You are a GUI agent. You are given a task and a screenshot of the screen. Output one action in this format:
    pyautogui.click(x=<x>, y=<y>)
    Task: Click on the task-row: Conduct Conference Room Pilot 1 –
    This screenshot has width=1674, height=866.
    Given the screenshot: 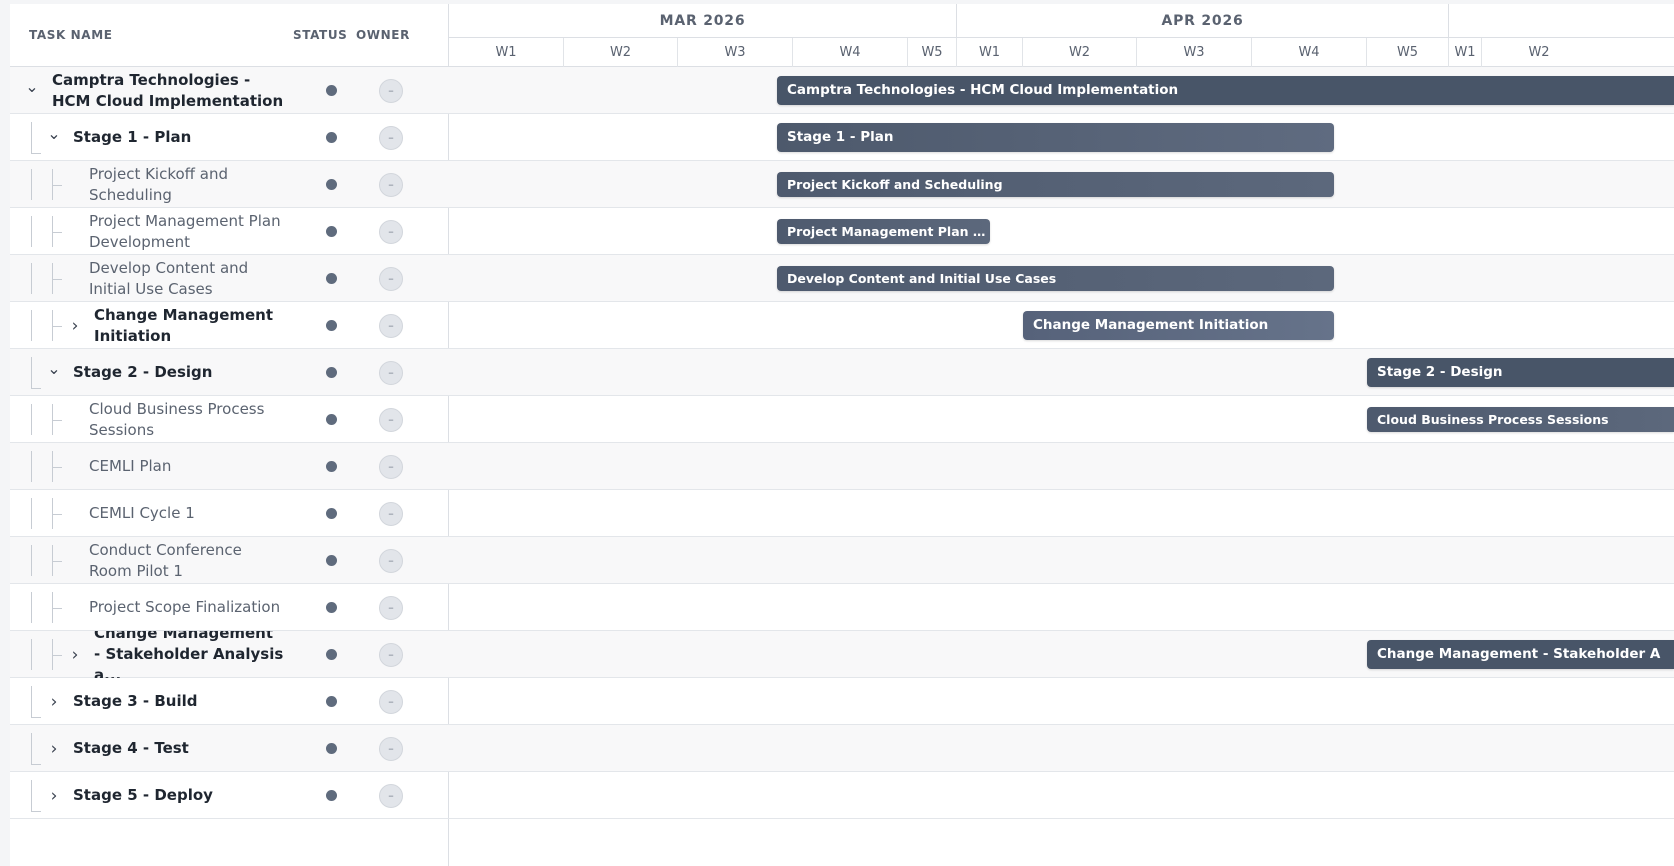 What is the action you would take?
    pyautogui.click(x=229, y=560)
    